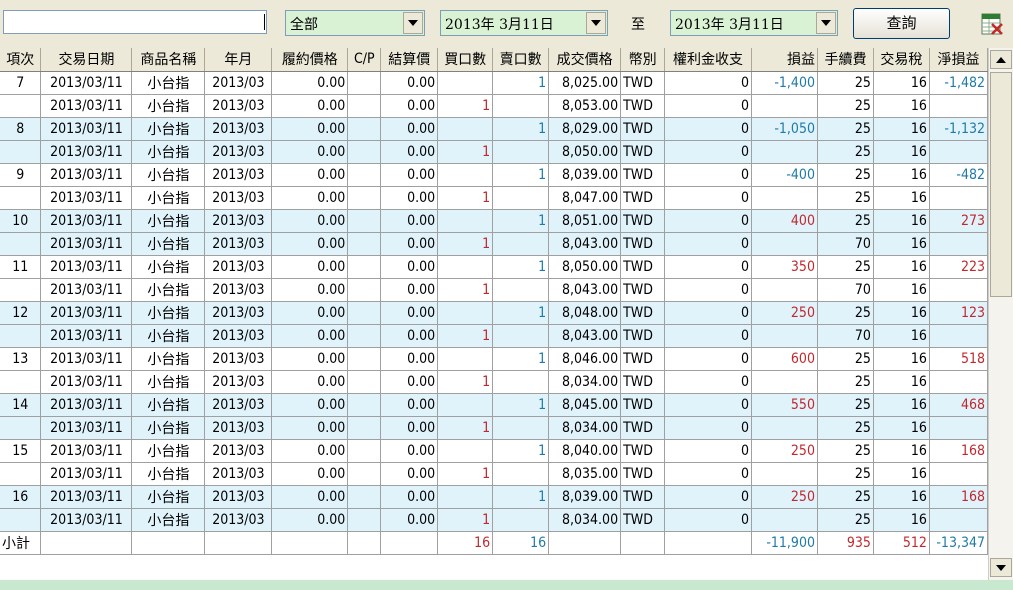  I want to click on table-cell-pl: 550, so click(784, 405).